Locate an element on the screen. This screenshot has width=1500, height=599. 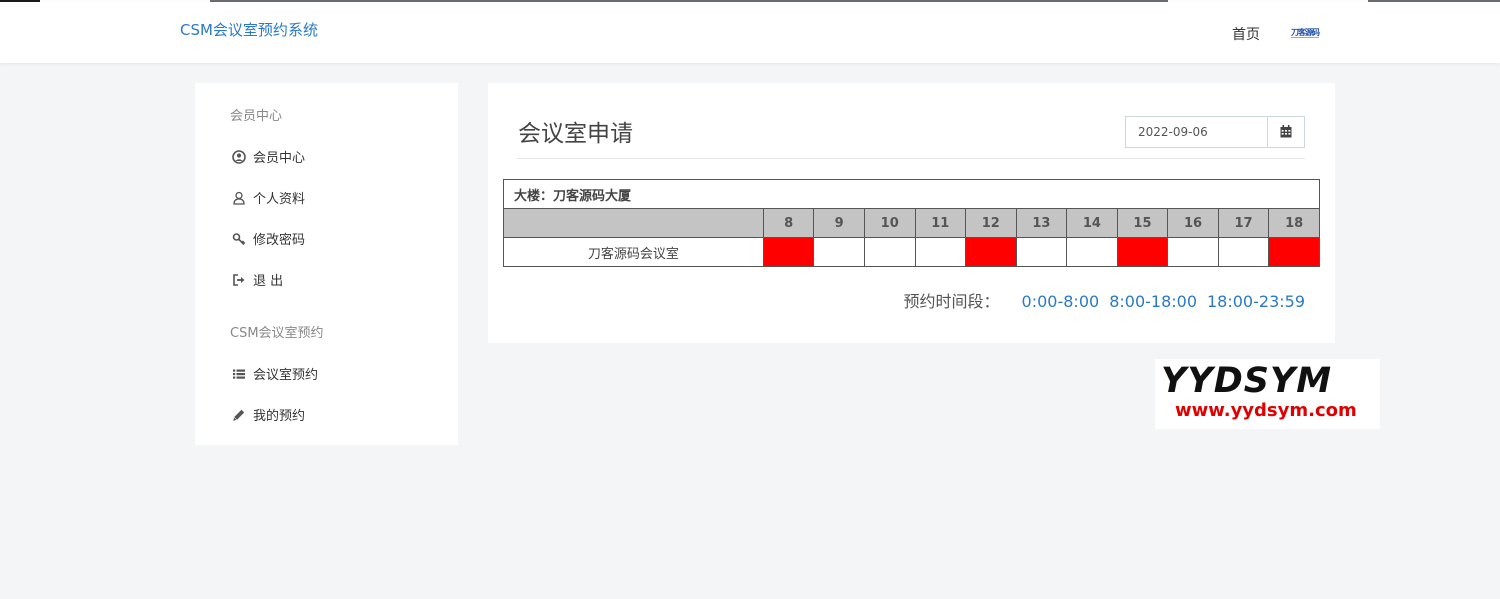
sidebar-item-label: 退 出 is located at coordinates (268, 281).